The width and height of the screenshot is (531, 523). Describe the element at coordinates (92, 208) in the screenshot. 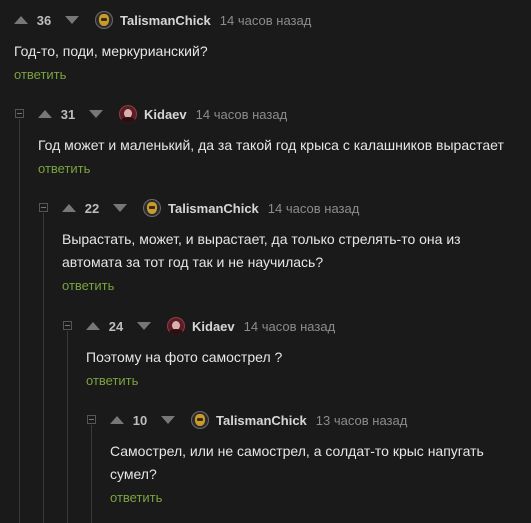

I see `comment-score: 22` at that location.